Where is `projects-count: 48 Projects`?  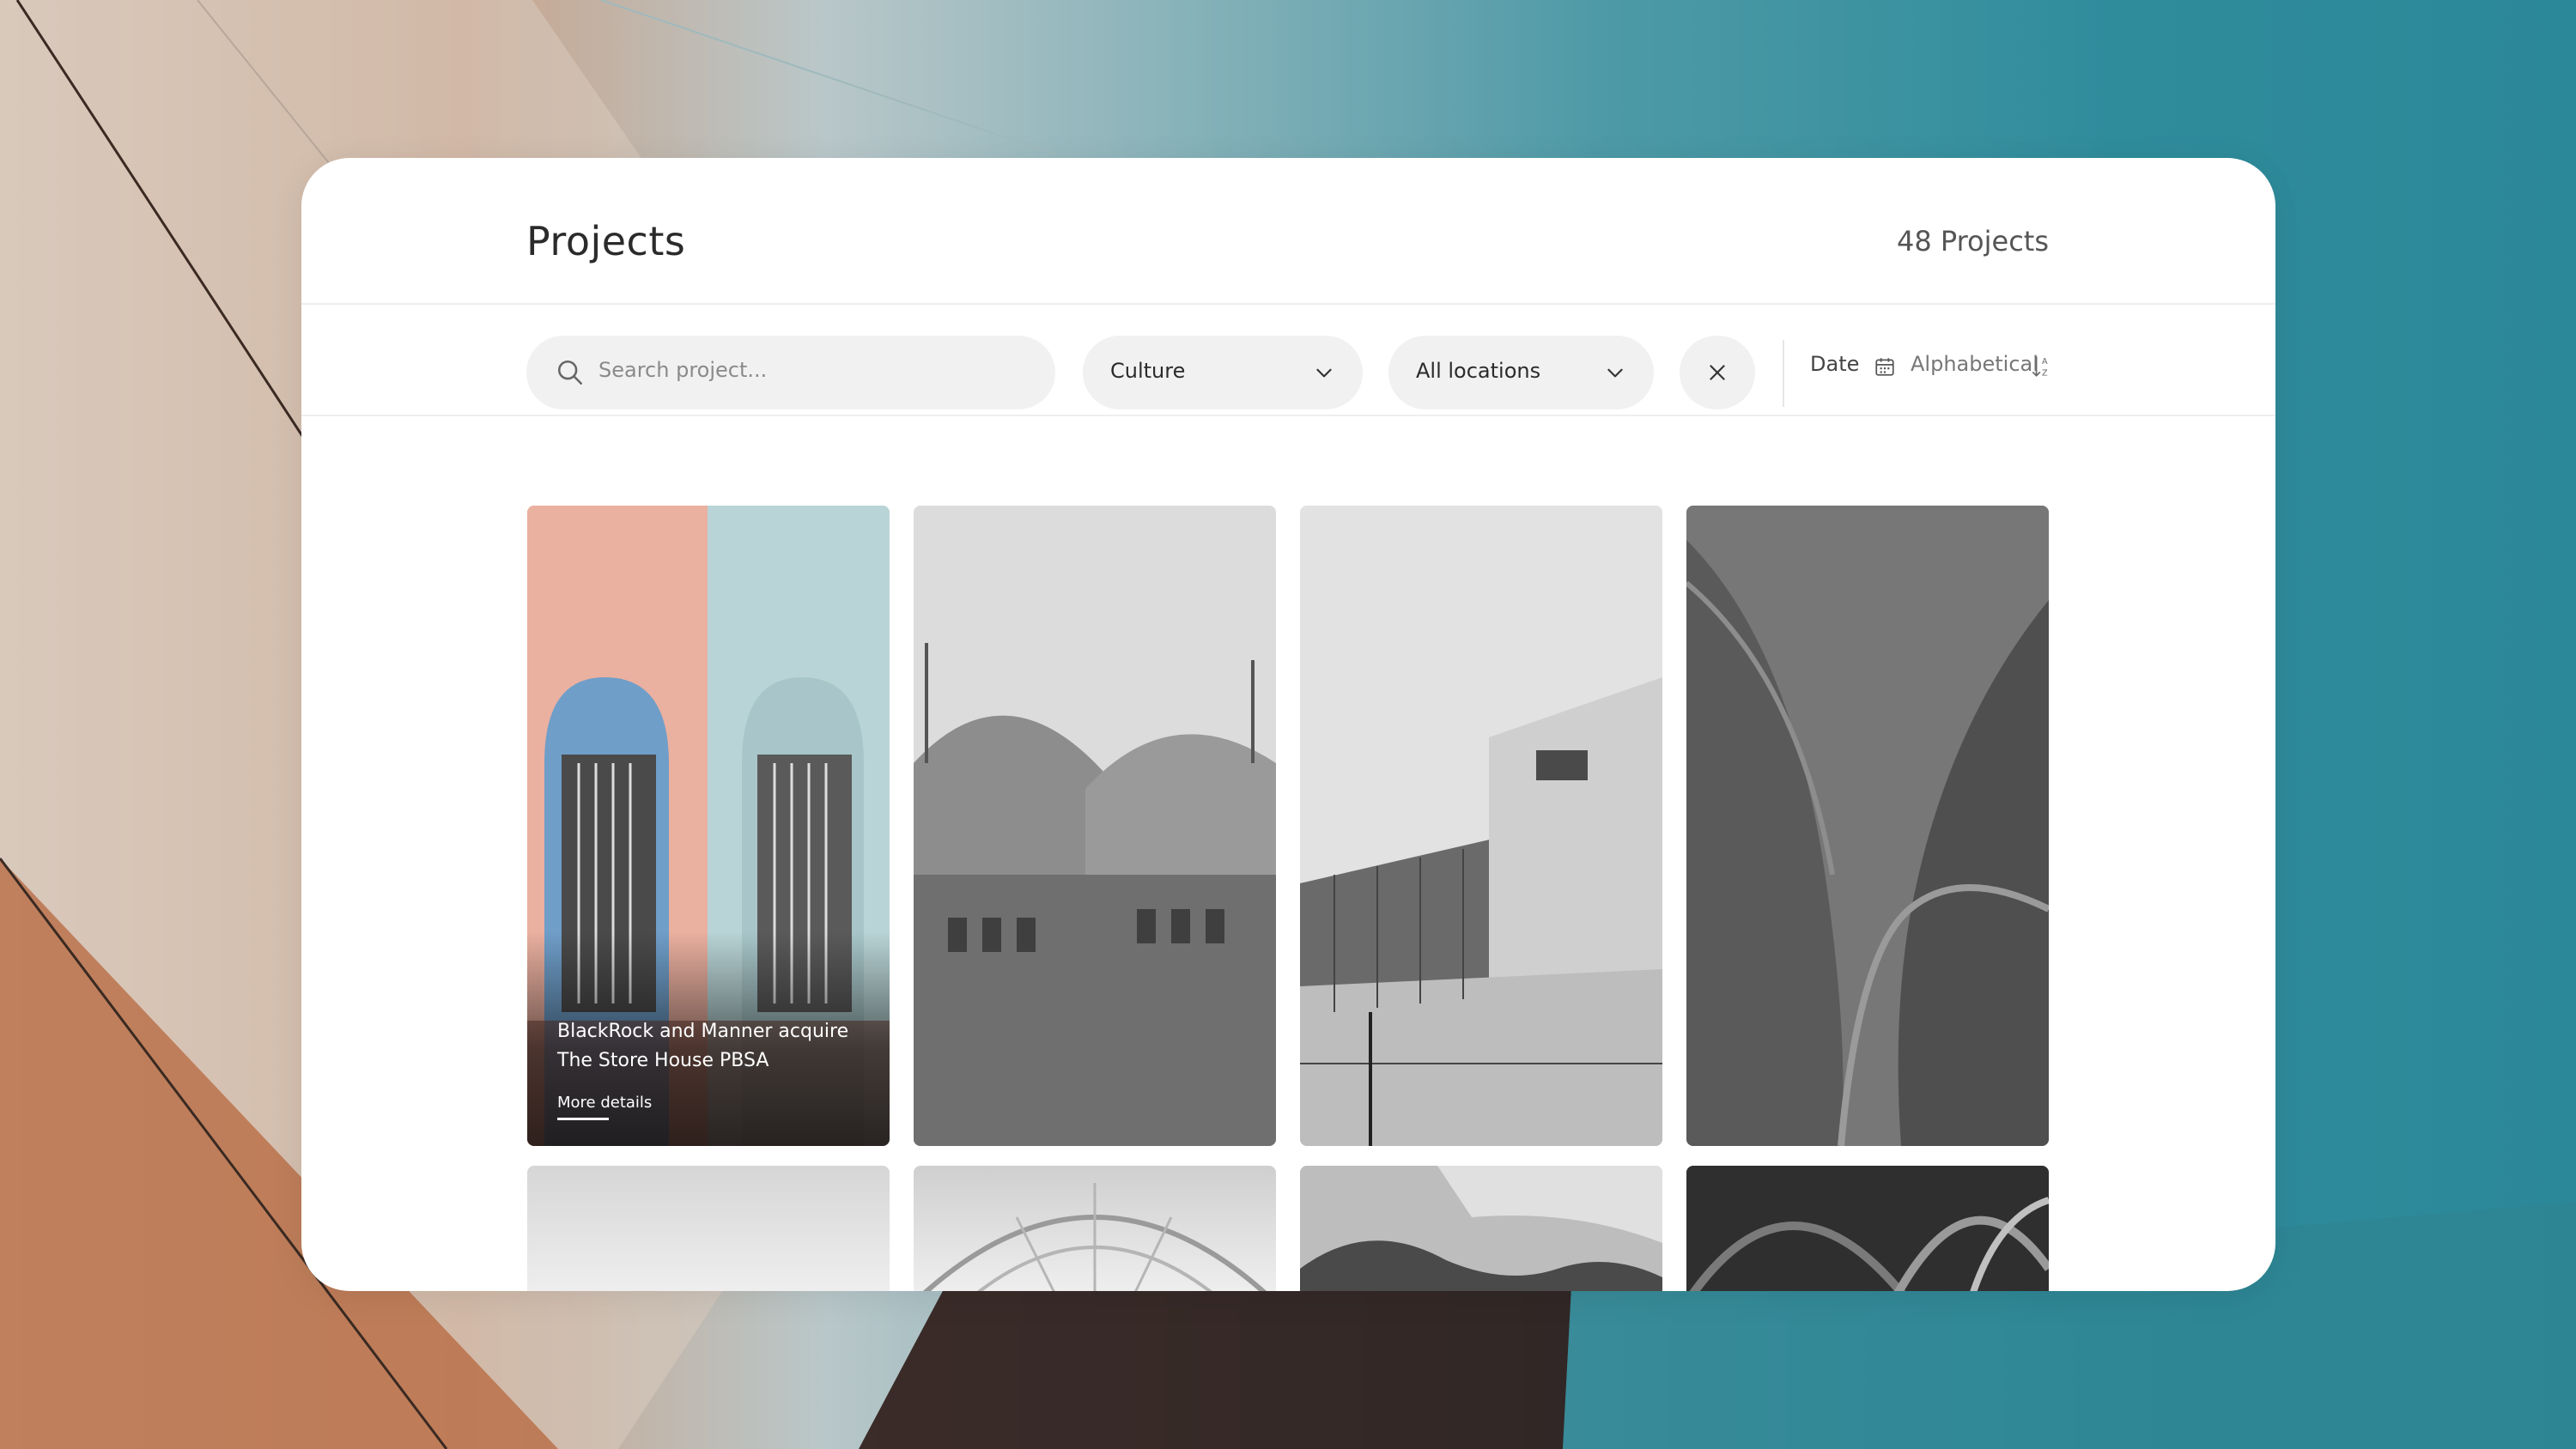 projects-count: 48 Projects is located at coordinates (1973, 241).